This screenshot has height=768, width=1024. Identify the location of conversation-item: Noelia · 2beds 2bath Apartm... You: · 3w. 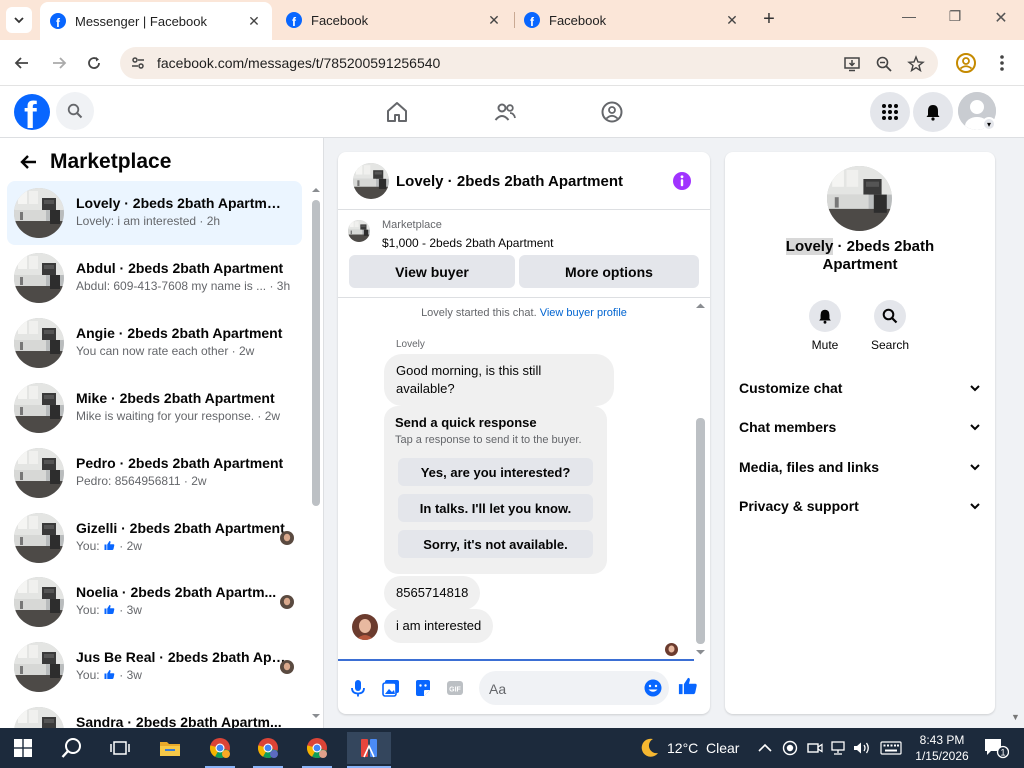
(154, 602).